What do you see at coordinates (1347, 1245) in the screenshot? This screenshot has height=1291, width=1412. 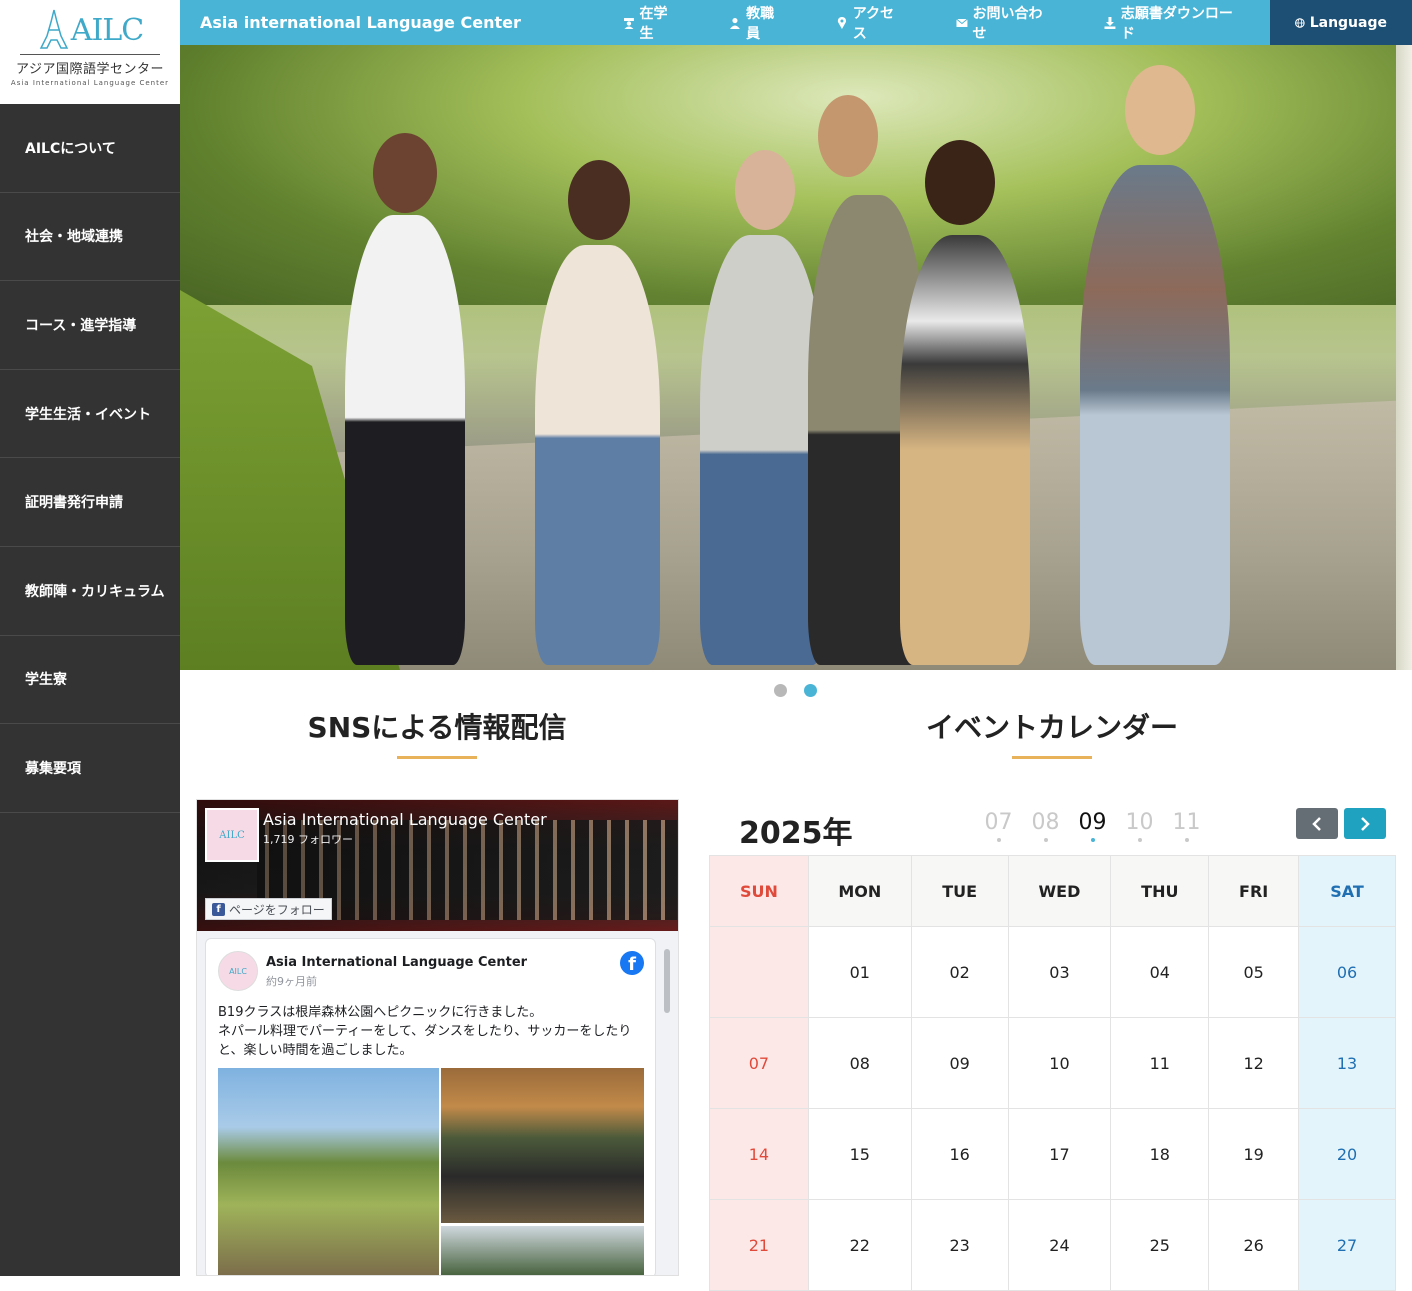 I see `calendar-day: 27` at bounding box center [1347, 1245].